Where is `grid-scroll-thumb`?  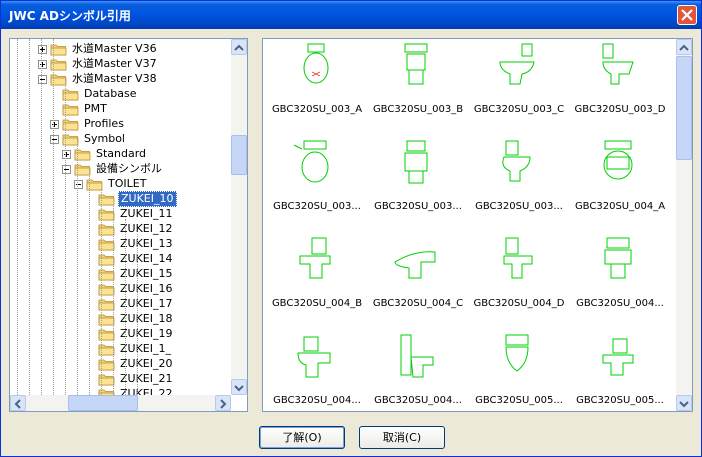 grid-scroll-thumb is located at coordinates (684, 108).